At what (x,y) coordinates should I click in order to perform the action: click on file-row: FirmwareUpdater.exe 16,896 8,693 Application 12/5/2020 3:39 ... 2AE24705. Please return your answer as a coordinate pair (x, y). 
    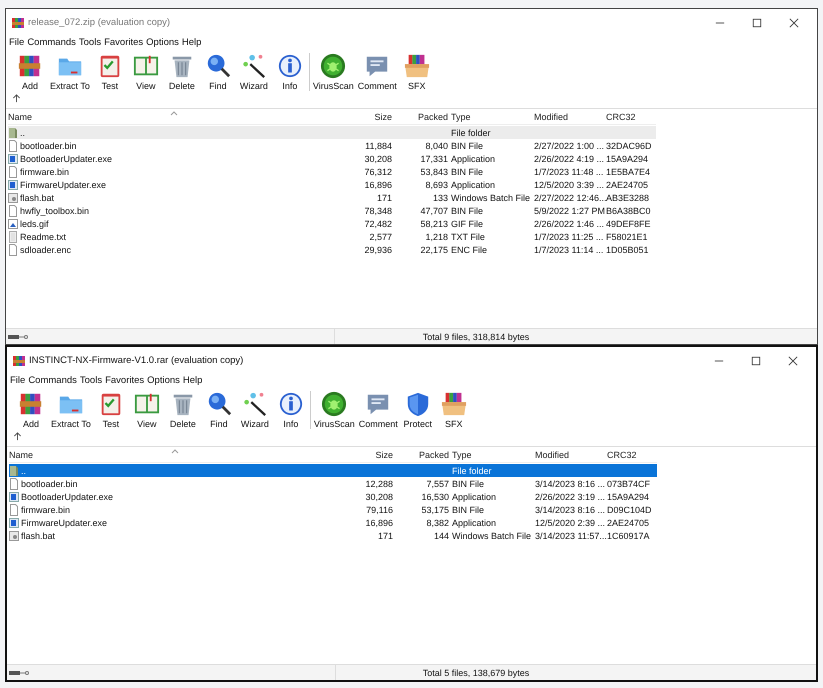
    Looking at the image, I should click on (332, 184).